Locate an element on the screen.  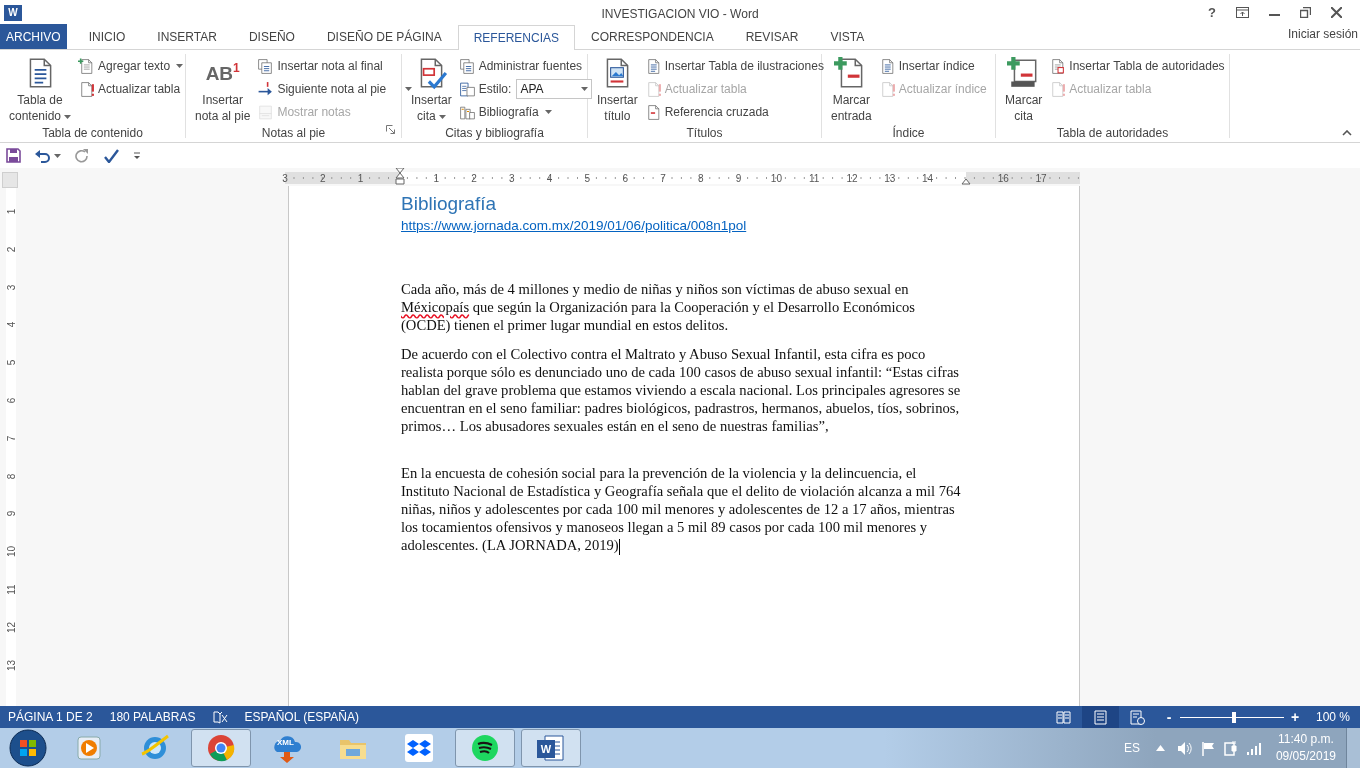
ribbon-button: Bibliografía is located at coordinates (525, 112).